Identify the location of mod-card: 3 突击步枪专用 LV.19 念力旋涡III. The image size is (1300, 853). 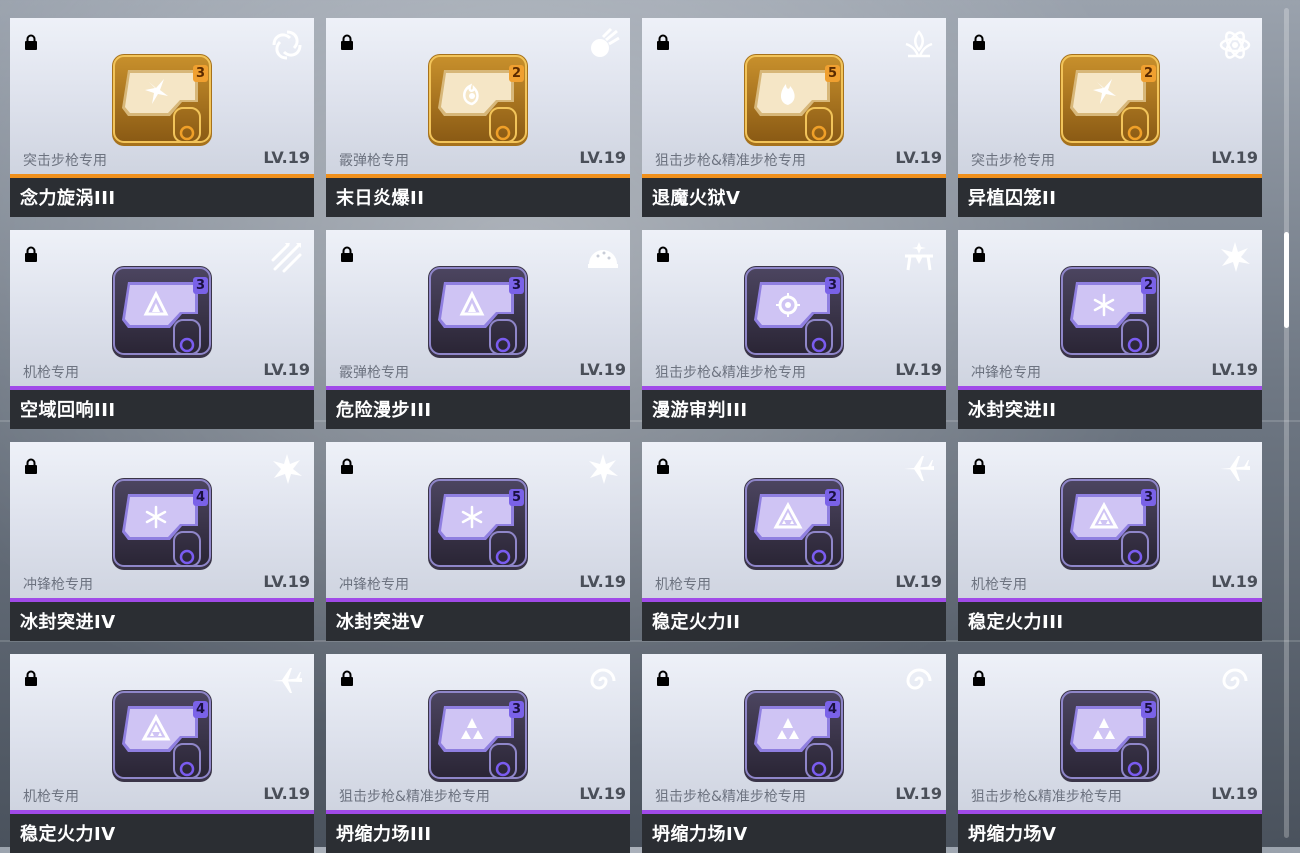
(162, 117).